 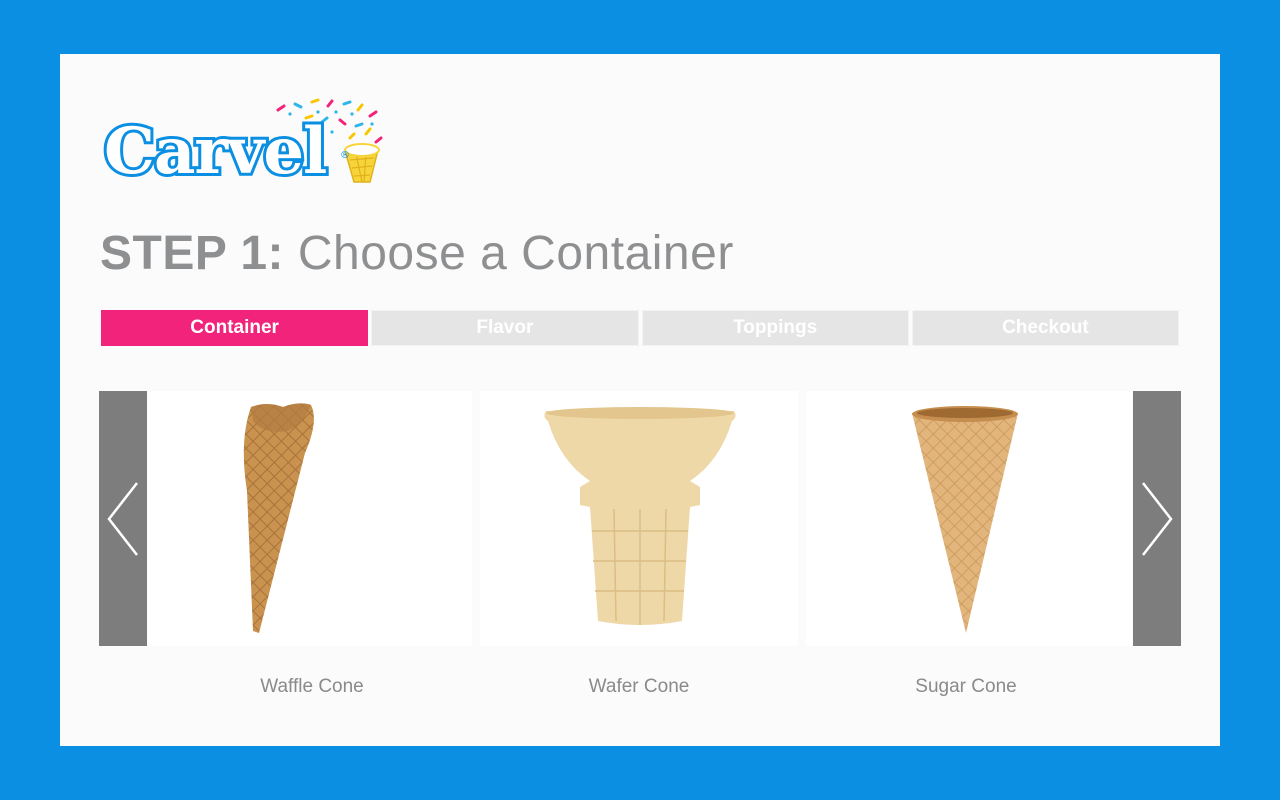 What do you see at coordinates (639, 687) in the screenshot?
I see `container-label-wafer: Wafer Cone` at bounding box center [639, 687].